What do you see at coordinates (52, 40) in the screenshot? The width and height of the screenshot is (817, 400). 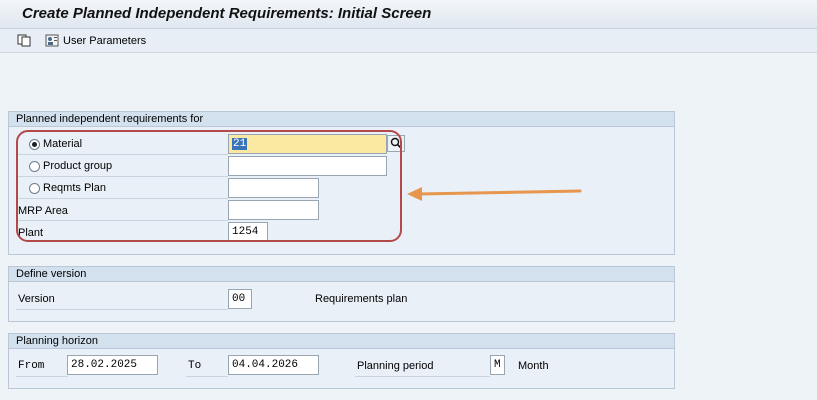 I see `user-parameters-icon` at bounding box center [52, 40].